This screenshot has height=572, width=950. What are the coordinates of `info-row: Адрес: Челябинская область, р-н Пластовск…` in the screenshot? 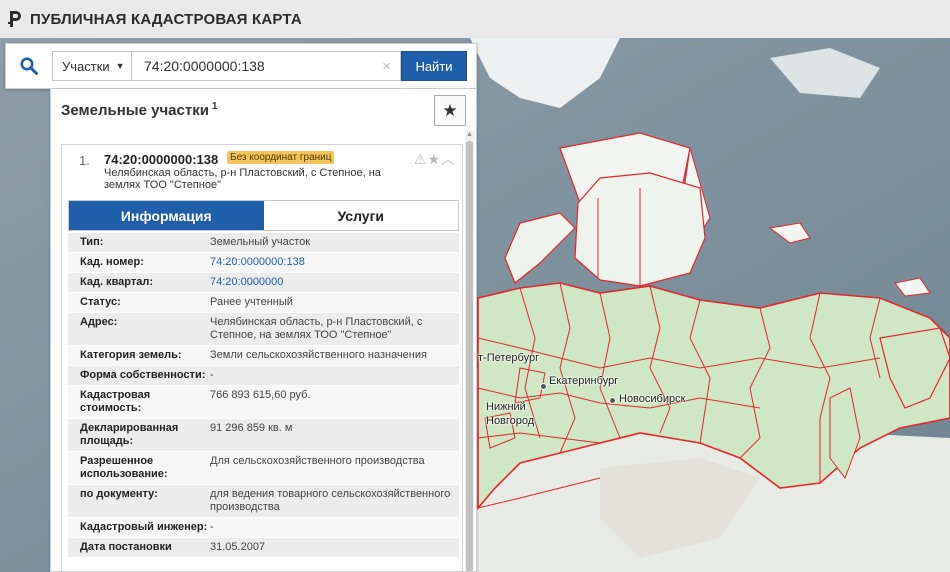 It's located at (263, 329).